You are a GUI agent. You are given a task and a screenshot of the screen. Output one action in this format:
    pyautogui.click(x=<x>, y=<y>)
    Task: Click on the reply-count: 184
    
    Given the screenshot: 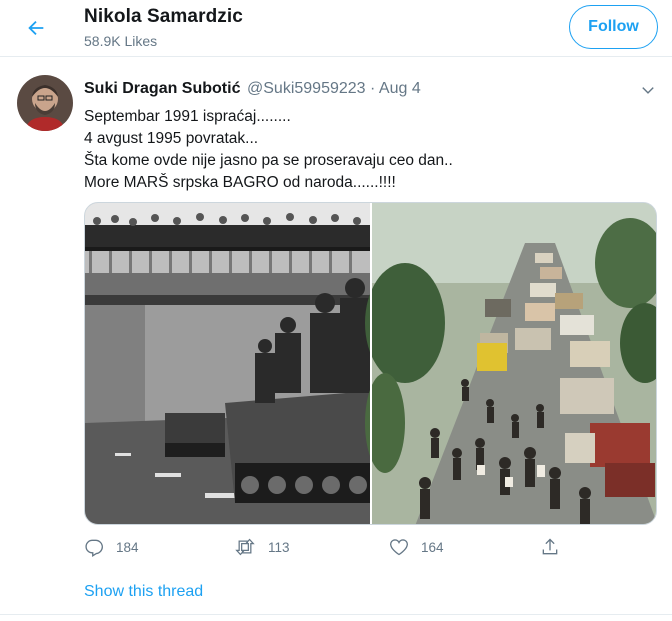 What is the action you would take?
    pyautogui.click(x=127, y=547)
    